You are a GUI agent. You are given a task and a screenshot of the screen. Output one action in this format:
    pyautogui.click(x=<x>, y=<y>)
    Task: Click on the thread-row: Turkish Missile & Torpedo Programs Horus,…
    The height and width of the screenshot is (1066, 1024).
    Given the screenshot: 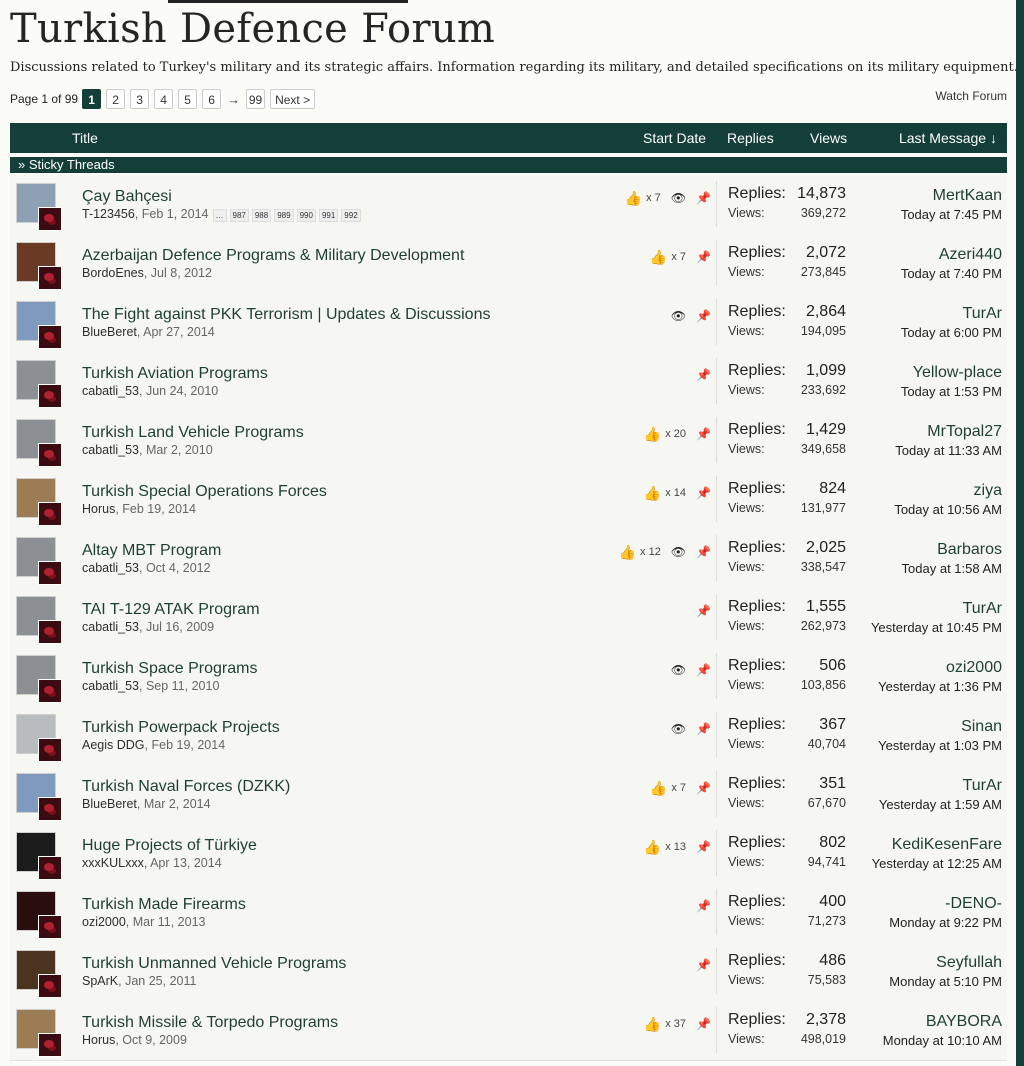 What is the action you would take?
    pyautogui.click(x=508, y=1031)
    